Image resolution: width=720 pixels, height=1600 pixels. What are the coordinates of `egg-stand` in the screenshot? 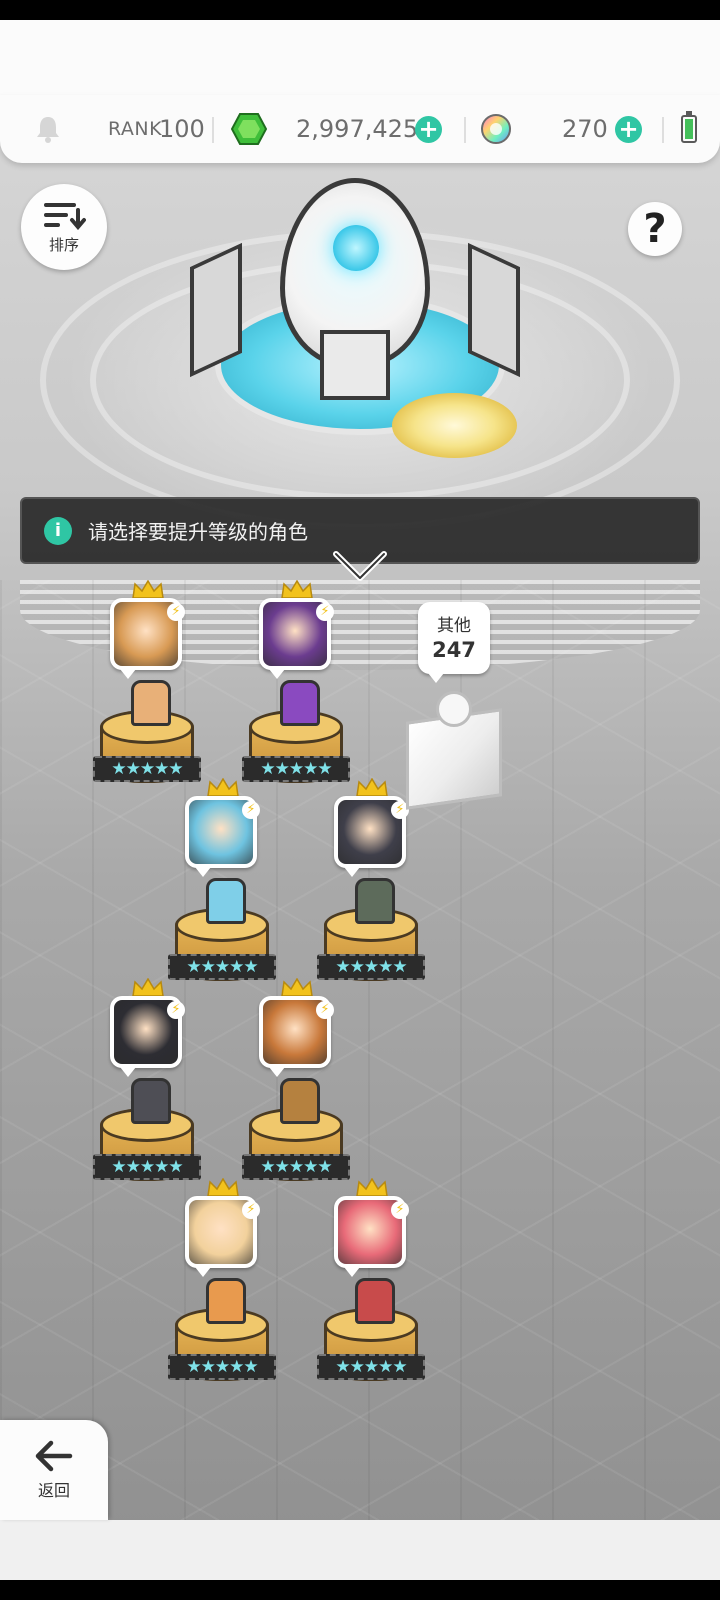 It's located at (355, 365).